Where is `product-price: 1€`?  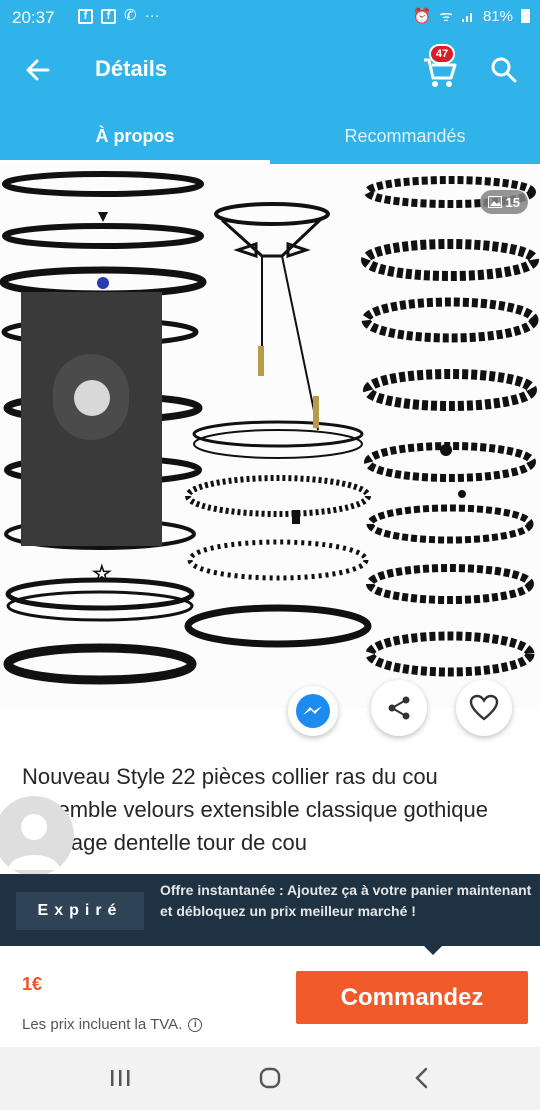 product-price: 1€ is located at coordinates (32, 984).